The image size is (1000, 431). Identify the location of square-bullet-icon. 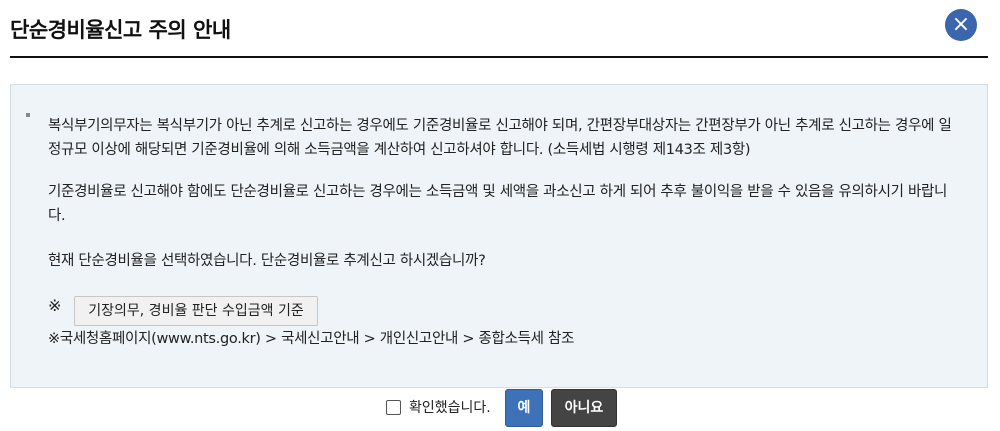
(28, 115).